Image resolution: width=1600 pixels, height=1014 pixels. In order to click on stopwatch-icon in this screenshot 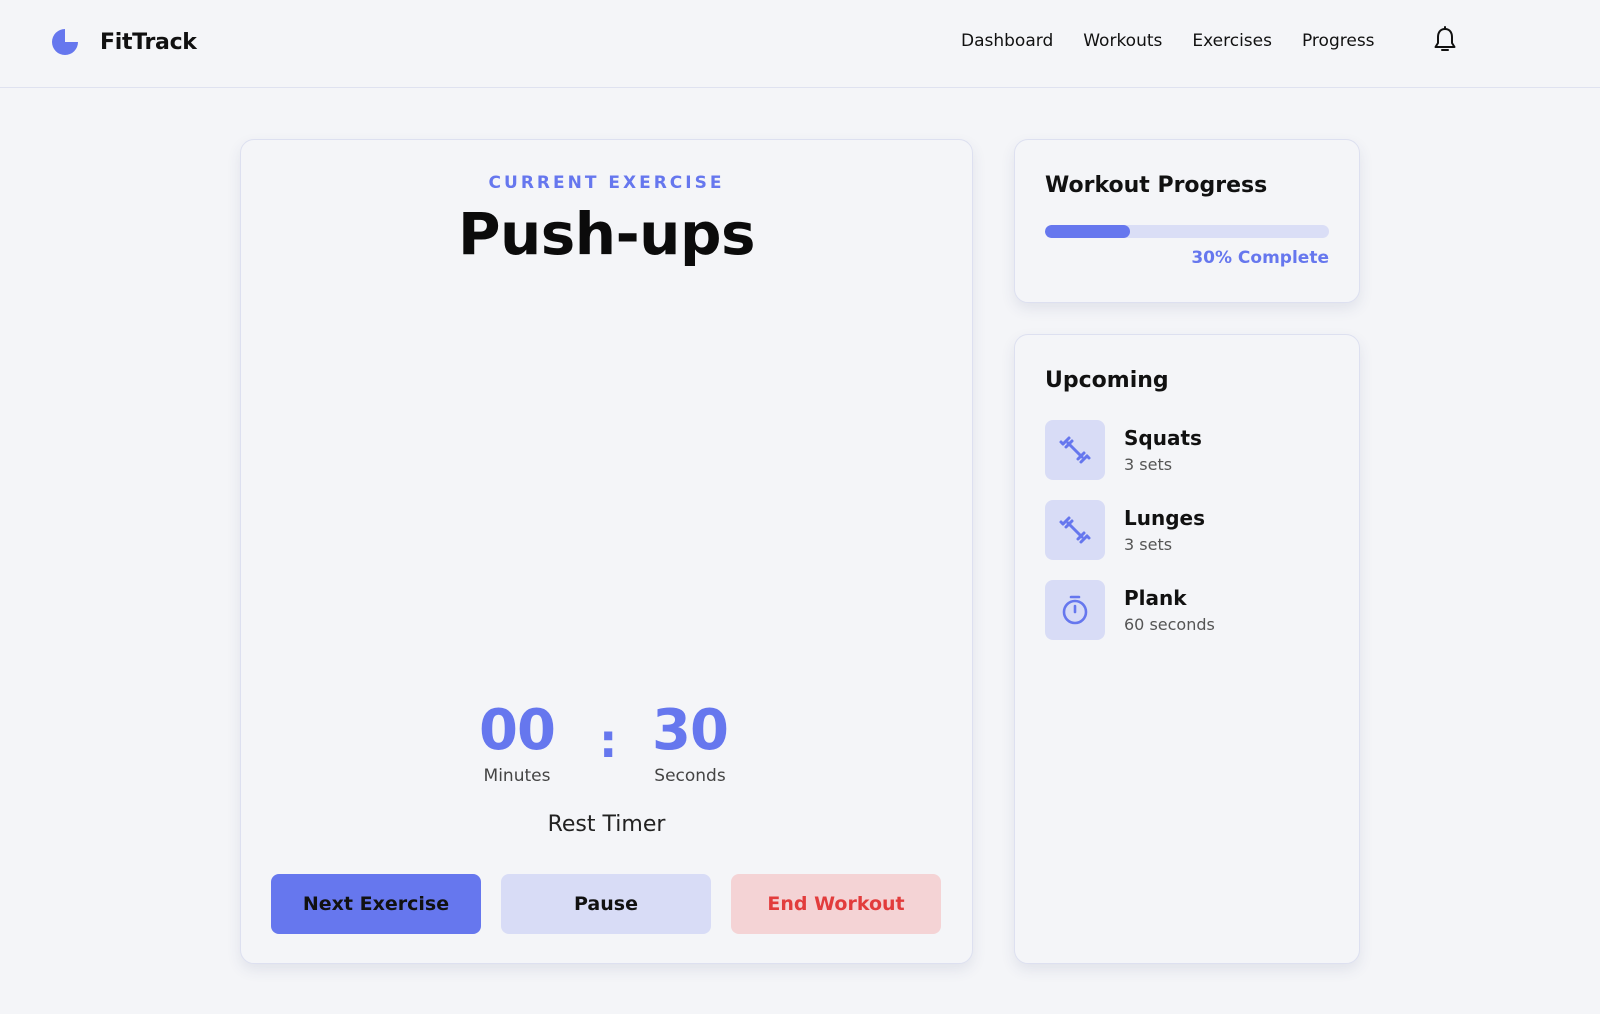, I will do `click(1075, 610)`.